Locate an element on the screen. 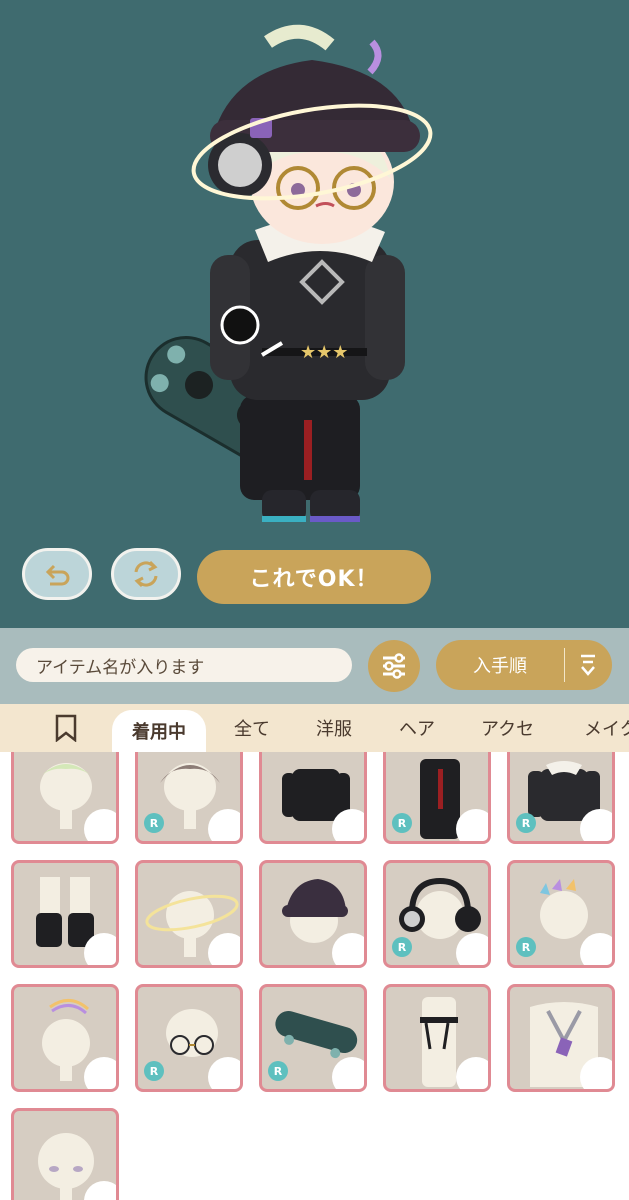  sort-dropdown: 入手順 is located at coordinates (524, 665).